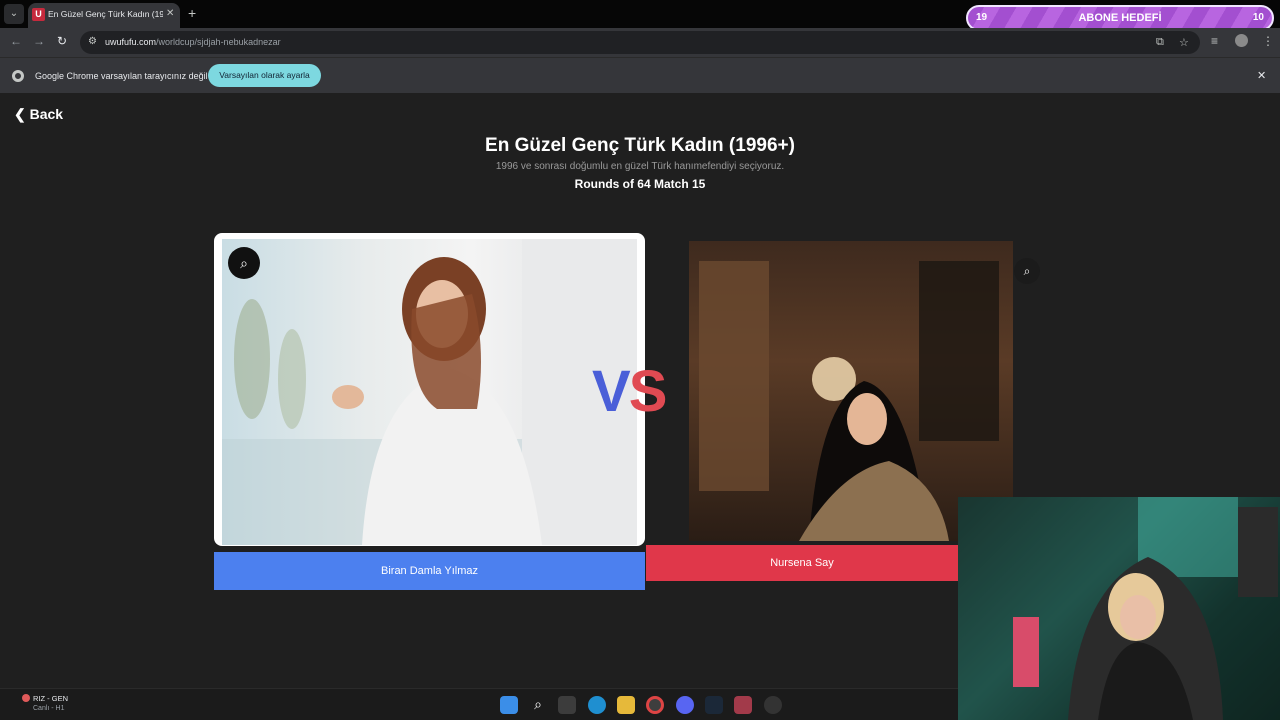  I want to click on more-menu-icon: ⋮, so click(1268, 41).